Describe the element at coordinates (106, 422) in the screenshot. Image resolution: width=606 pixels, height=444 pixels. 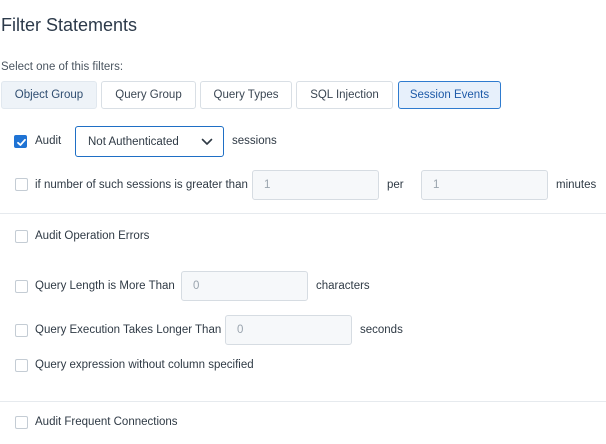
I see `frequent-connections-label: Audit Frequent Connections` at that location.